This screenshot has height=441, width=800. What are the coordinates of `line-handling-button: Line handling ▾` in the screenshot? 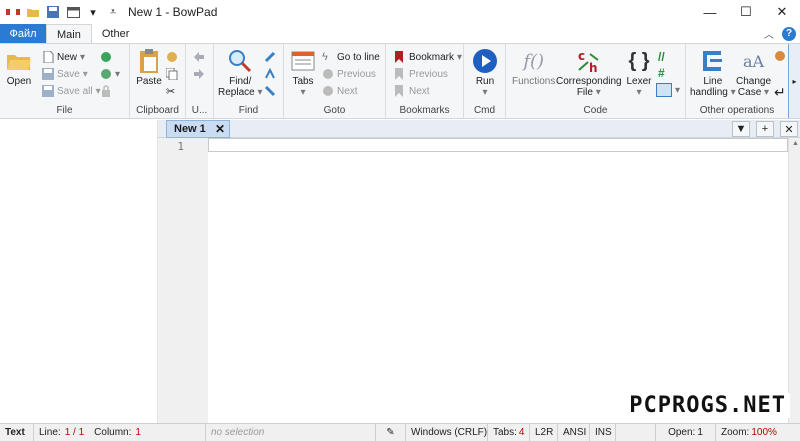 It's located at (713, 73).